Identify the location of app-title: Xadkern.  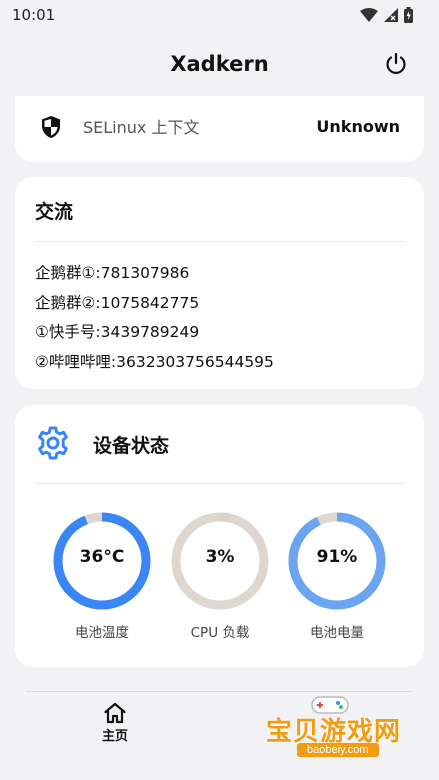
(219, 64).